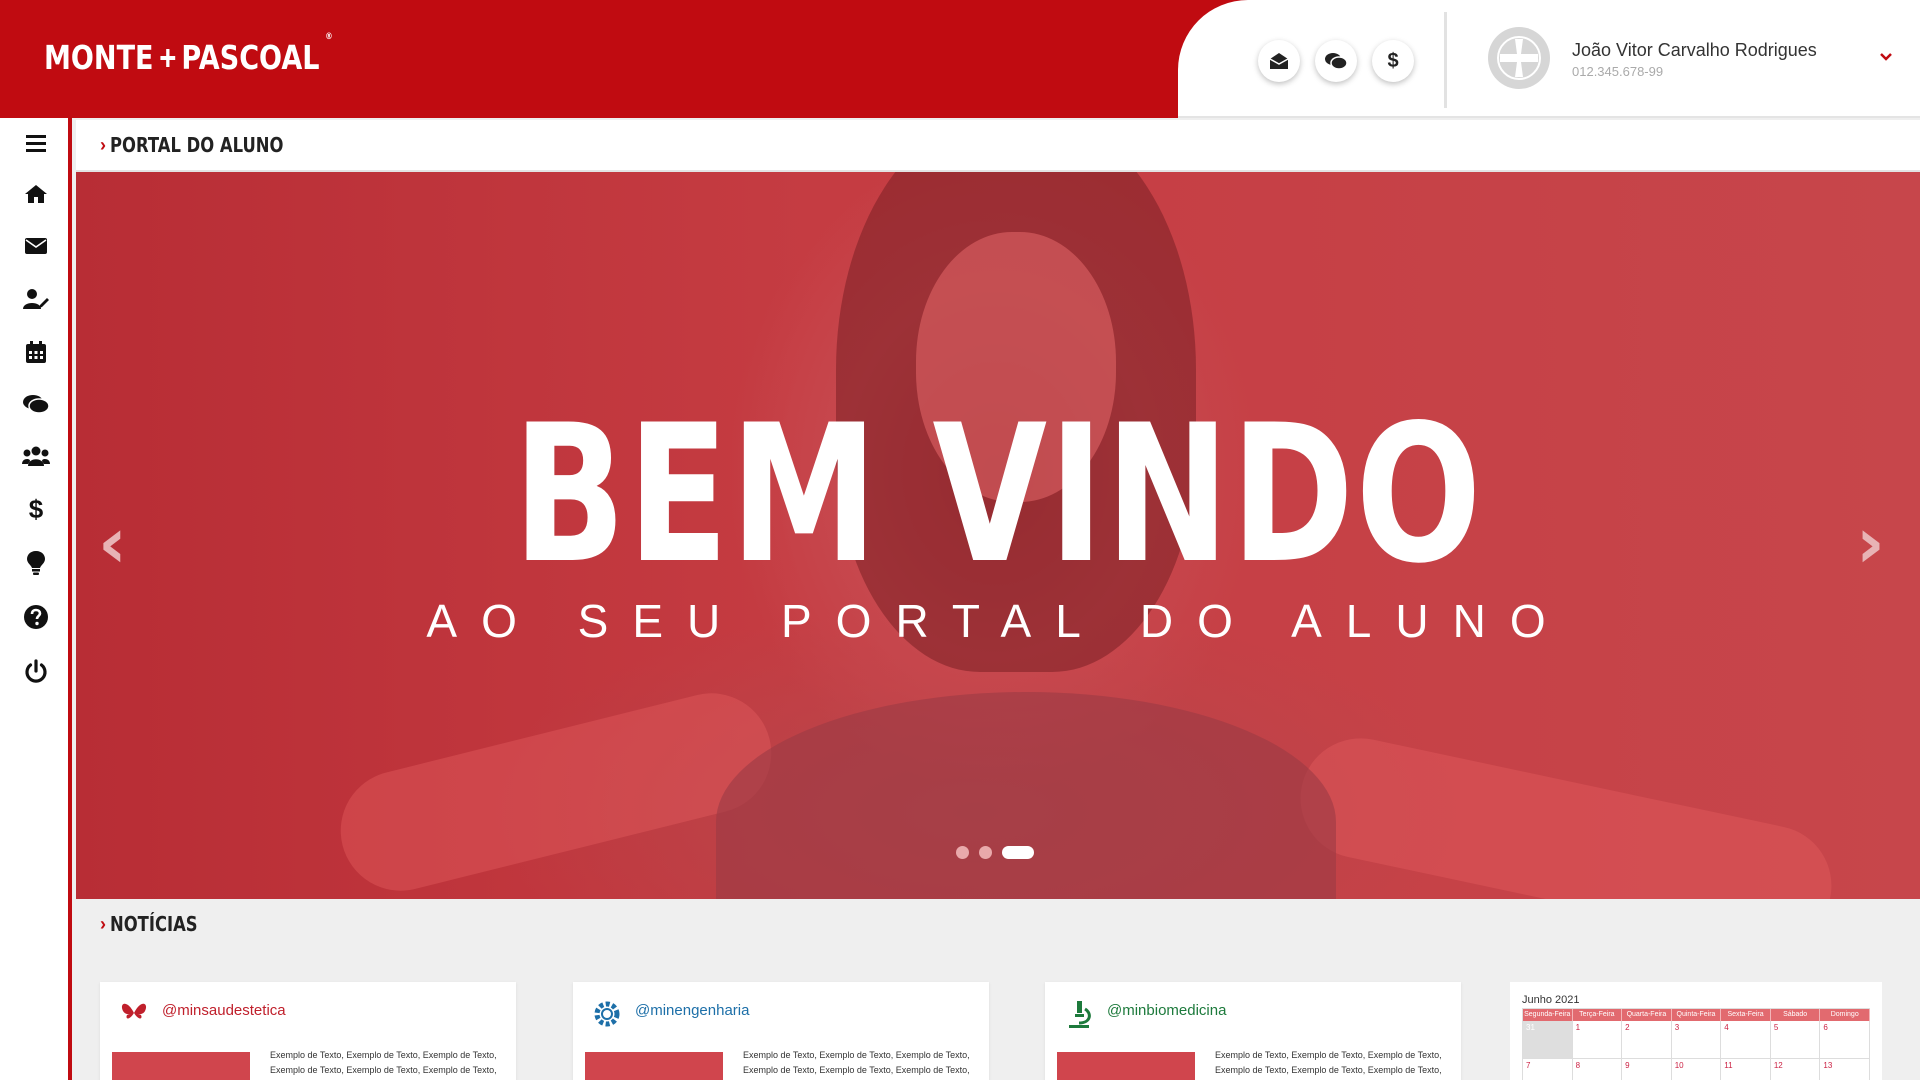 This screenshot has height=1080, width=1920. Describe the element at coordinates (99, 57) in the screenshot. I see `logo-text-left: MONTE` at that location.